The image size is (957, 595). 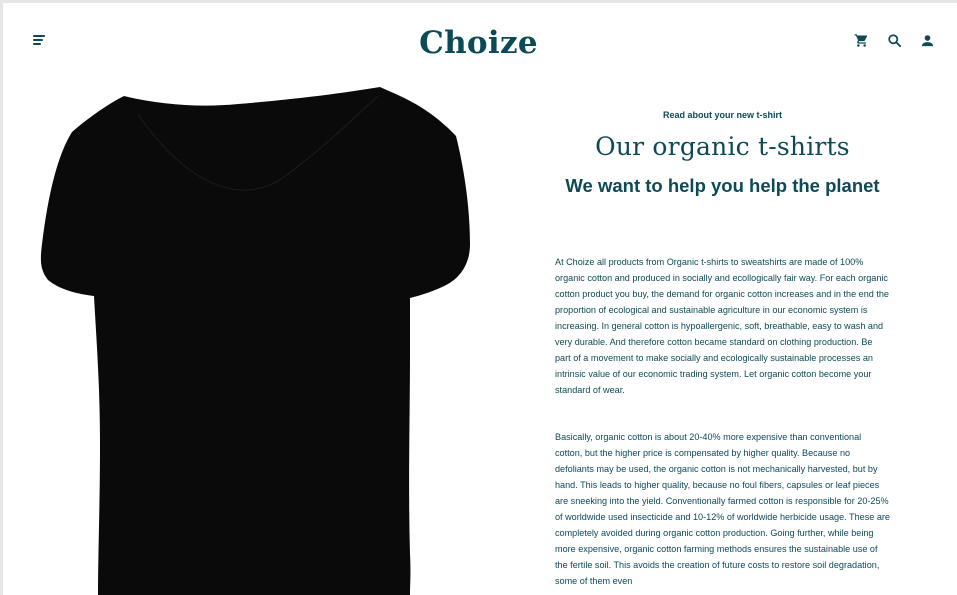 I want to click on search-icon, so click(x=894, y=40).